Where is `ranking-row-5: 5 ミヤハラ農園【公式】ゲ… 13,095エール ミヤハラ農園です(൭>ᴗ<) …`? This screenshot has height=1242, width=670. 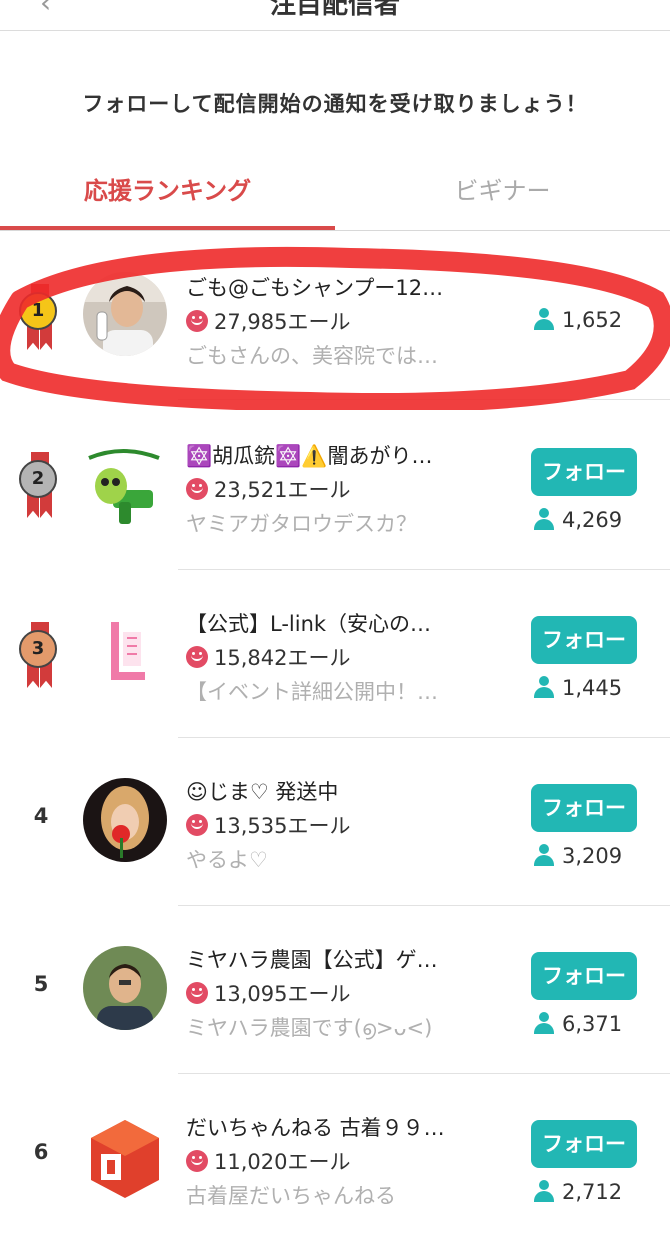
ranking-row-5: 5 ミヤハラ農園【公式】ゲ… 13,095エール ミヤハラ農園です(൭>ᴗ<) … is located at coordinates (335, 990).